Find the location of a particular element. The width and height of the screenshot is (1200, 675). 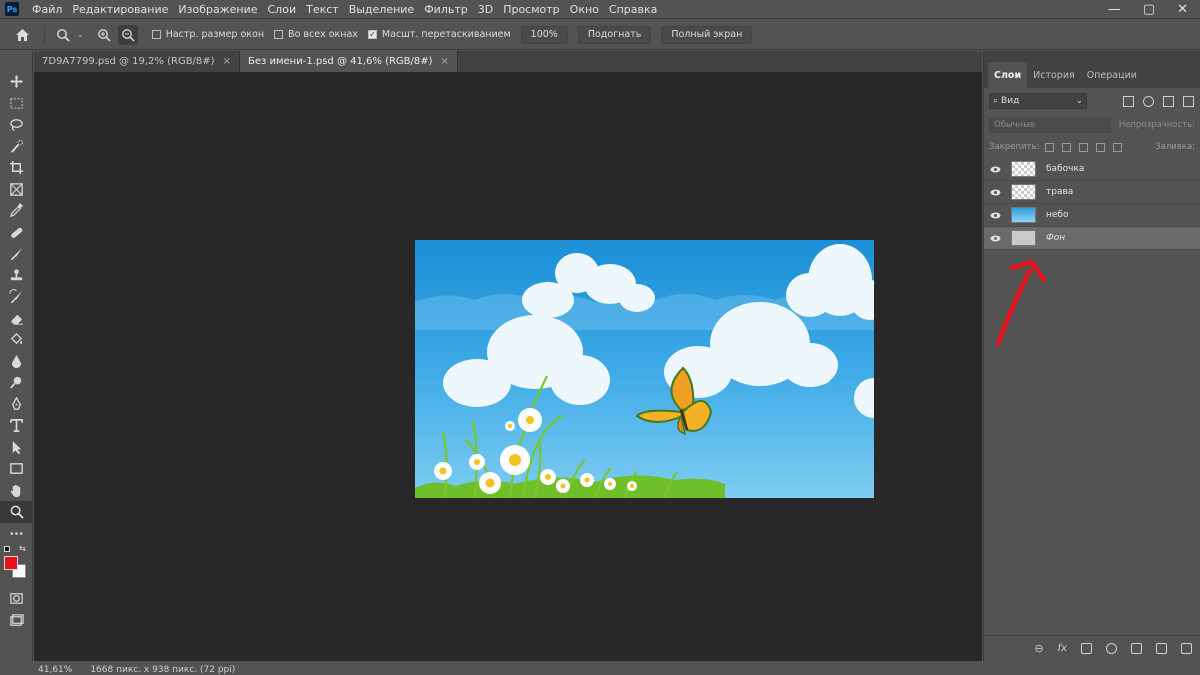

document-canvas is located at coordinates (644, 369).